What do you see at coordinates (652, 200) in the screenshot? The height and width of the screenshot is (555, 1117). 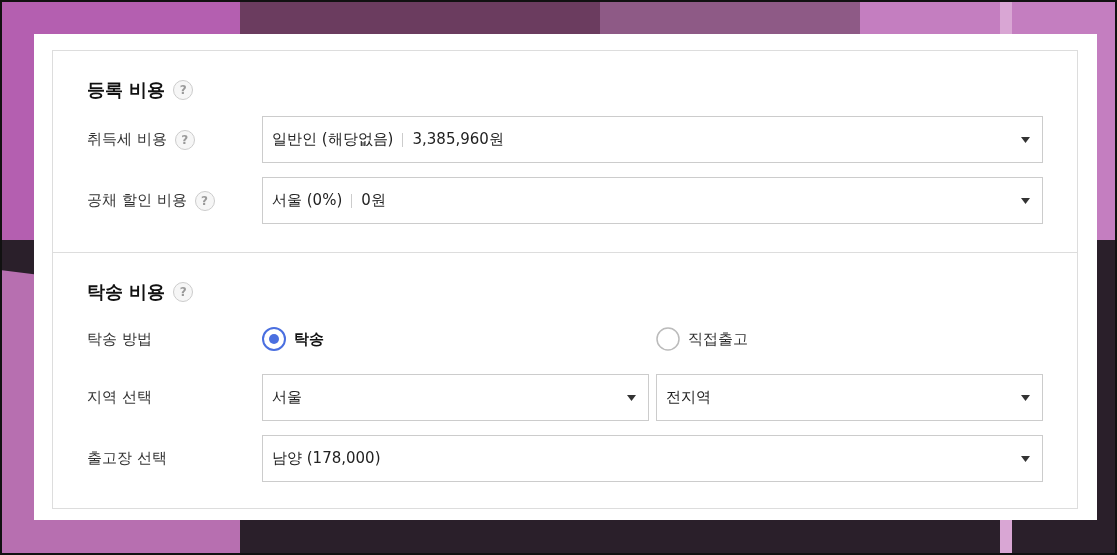 I see `dropdown: 서울 (0%) 0원` at bounding box center [652, 200].